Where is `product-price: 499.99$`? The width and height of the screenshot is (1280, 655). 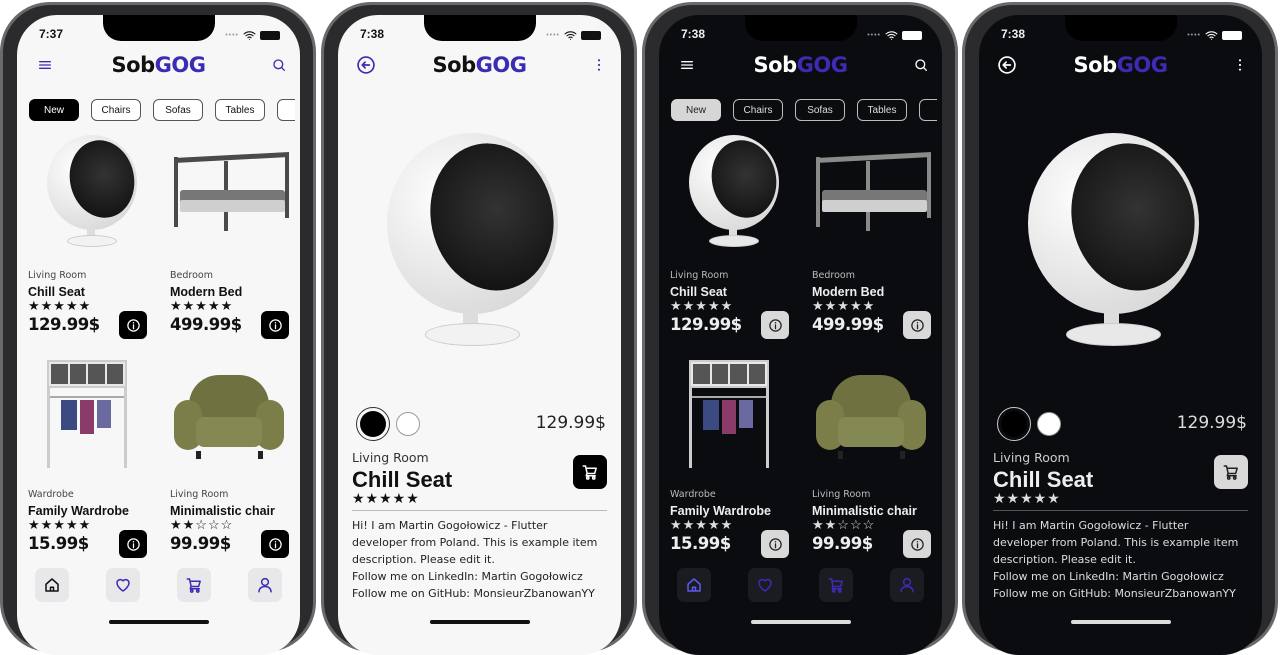
product-price: 499.99$ is located at coordinates (848, 324).